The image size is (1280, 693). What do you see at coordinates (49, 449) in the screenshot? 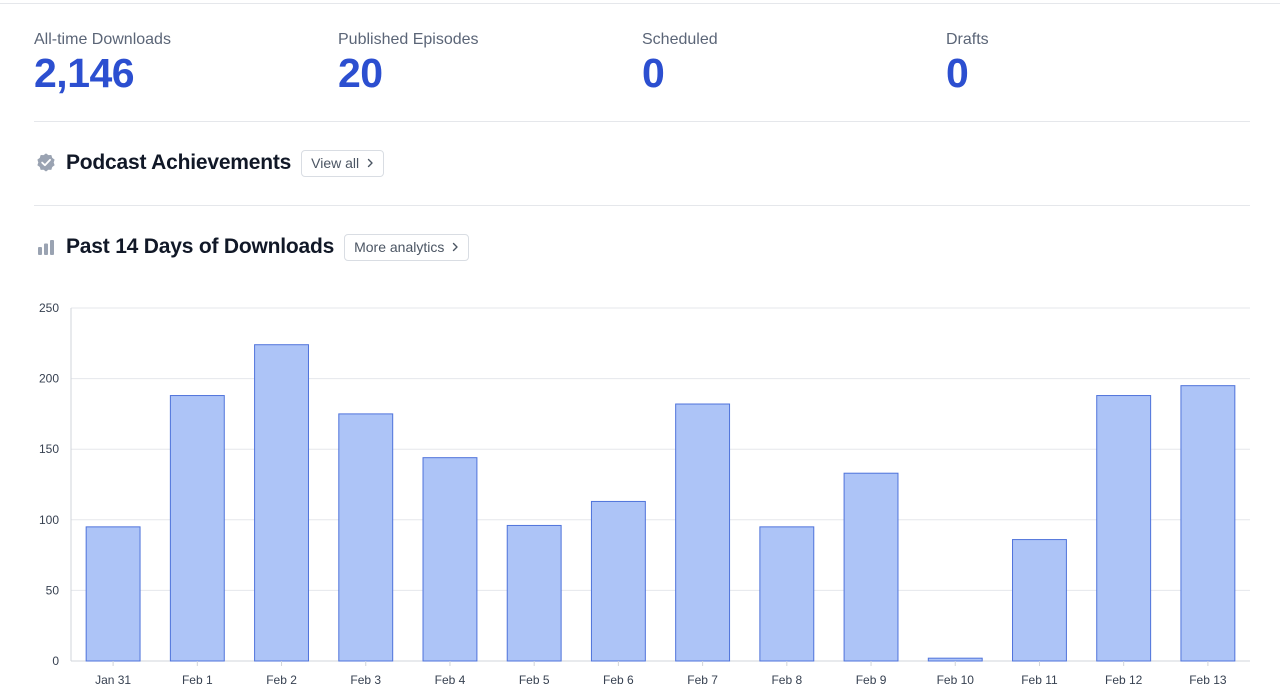
I see `y-tick-label: 150` at bounding box center [49, 449].